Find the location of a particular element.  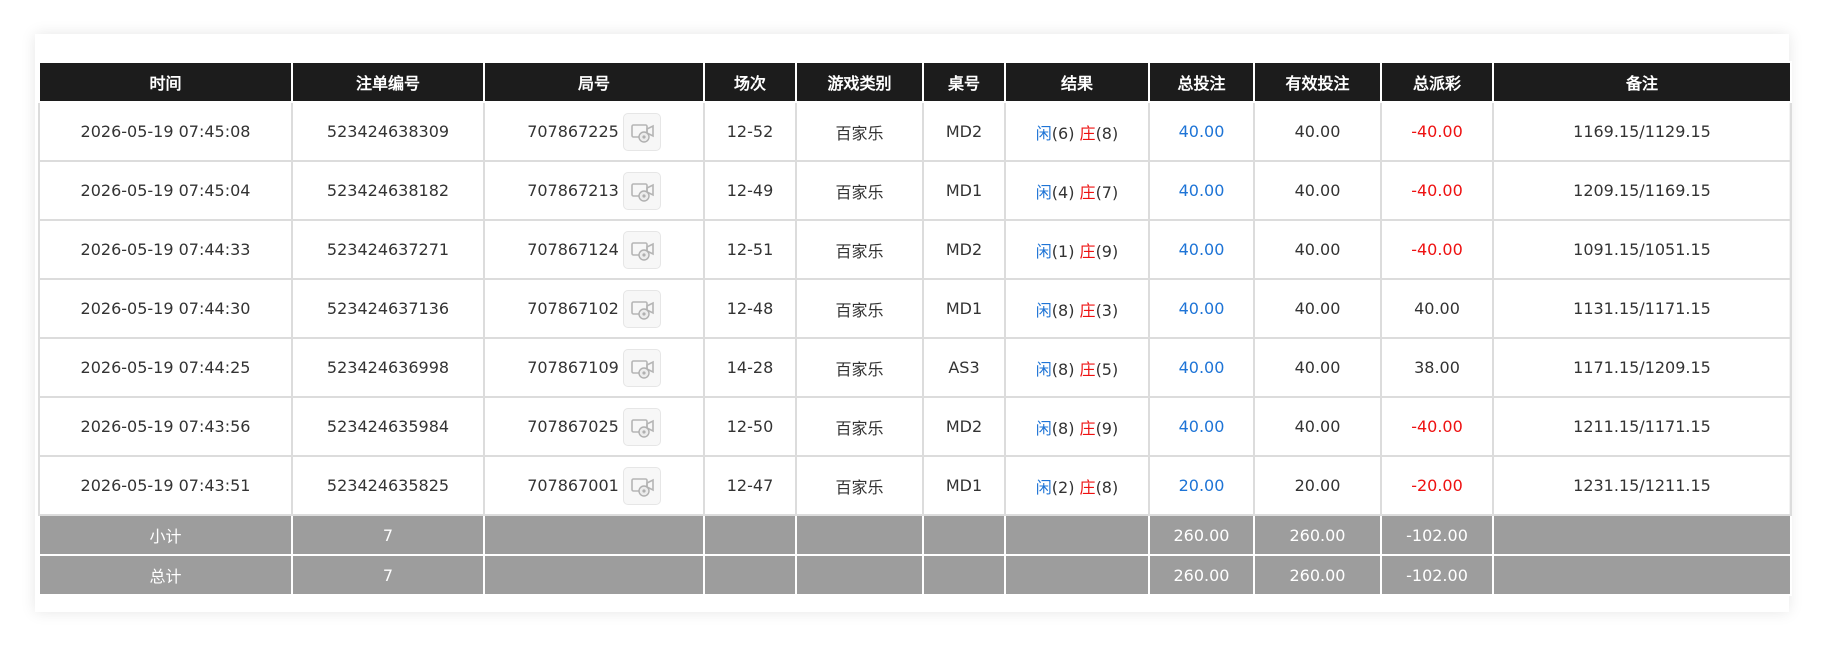

grand-total-count: 7 is located at coordinates (388, 575).